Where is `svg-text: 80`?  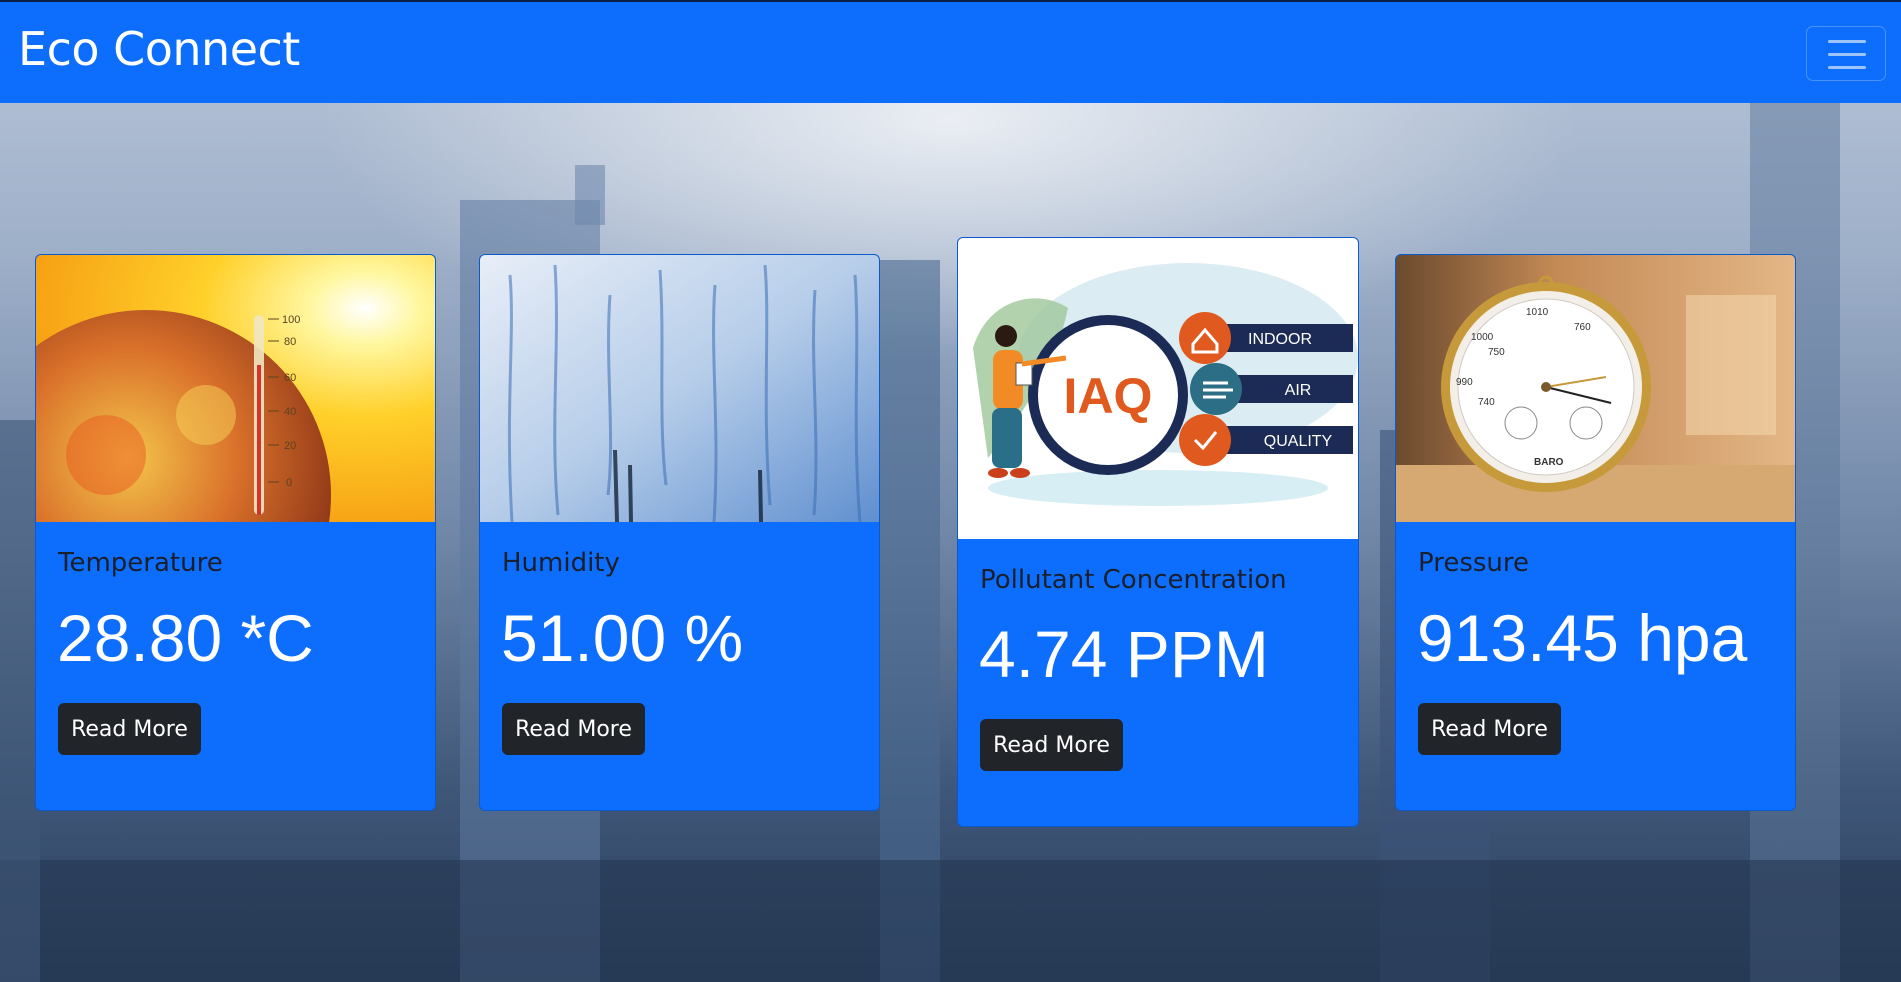 svg-text: 80 is located at coordinates (290, 342).